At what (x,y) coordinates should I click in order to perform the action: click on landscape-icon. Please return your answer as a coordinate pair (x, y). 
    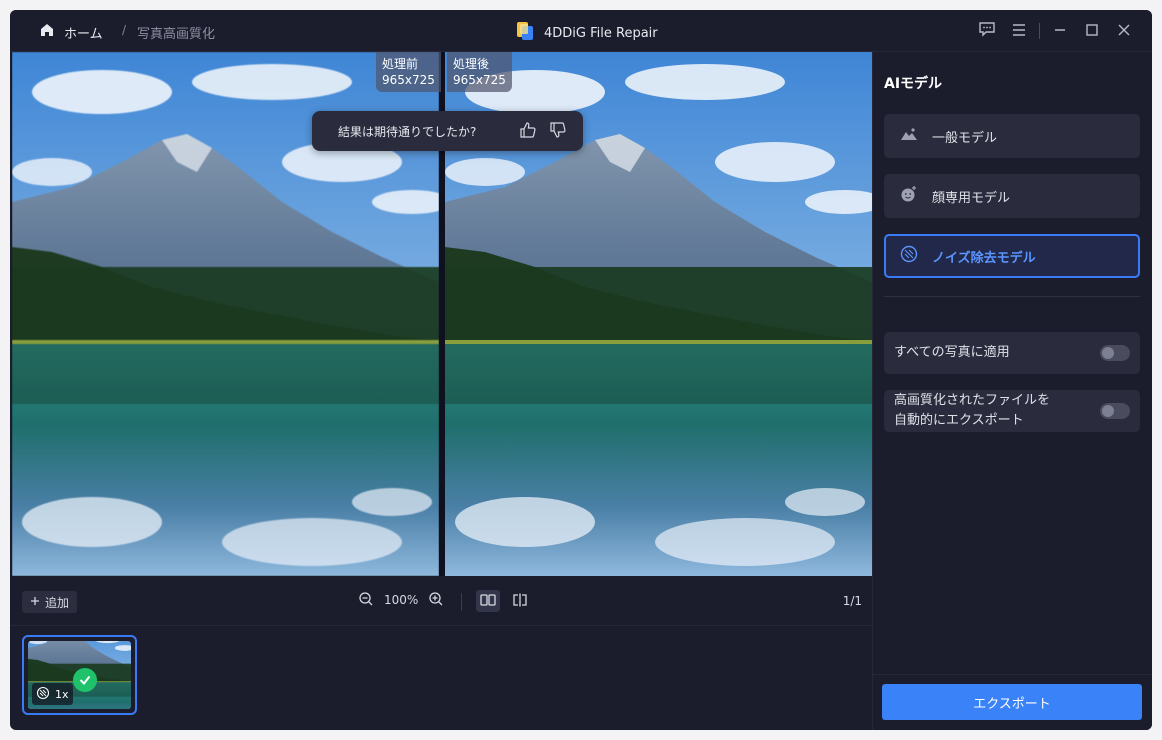
    Looking at the image, I should click on (909, 136).